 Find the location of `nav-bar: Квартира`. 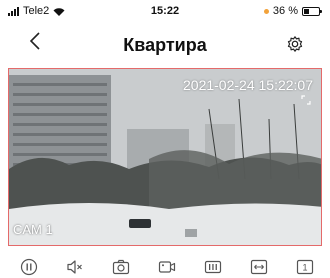

nav-bar: Квартира is located at coordinates (165, 44).